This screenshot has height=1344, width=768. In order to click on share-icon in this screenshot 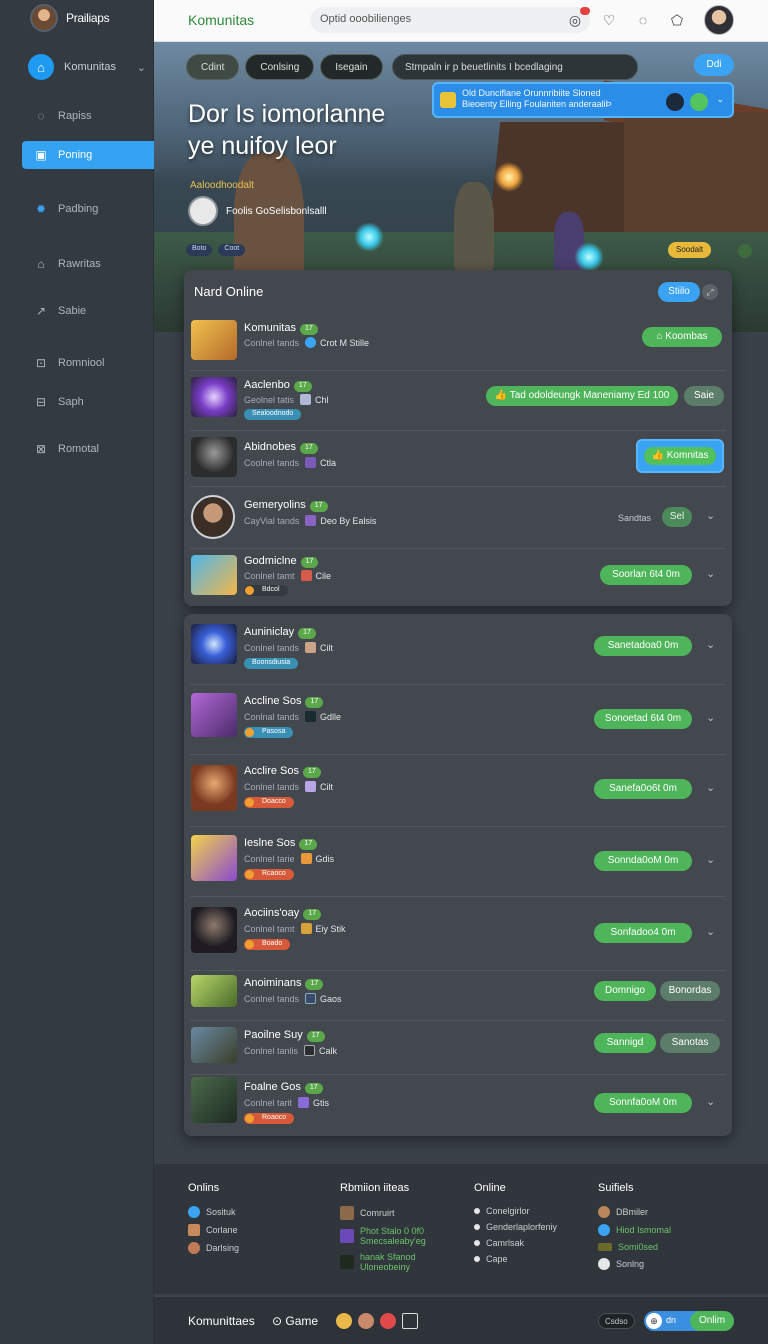, I will do `click(410, 1321)`.